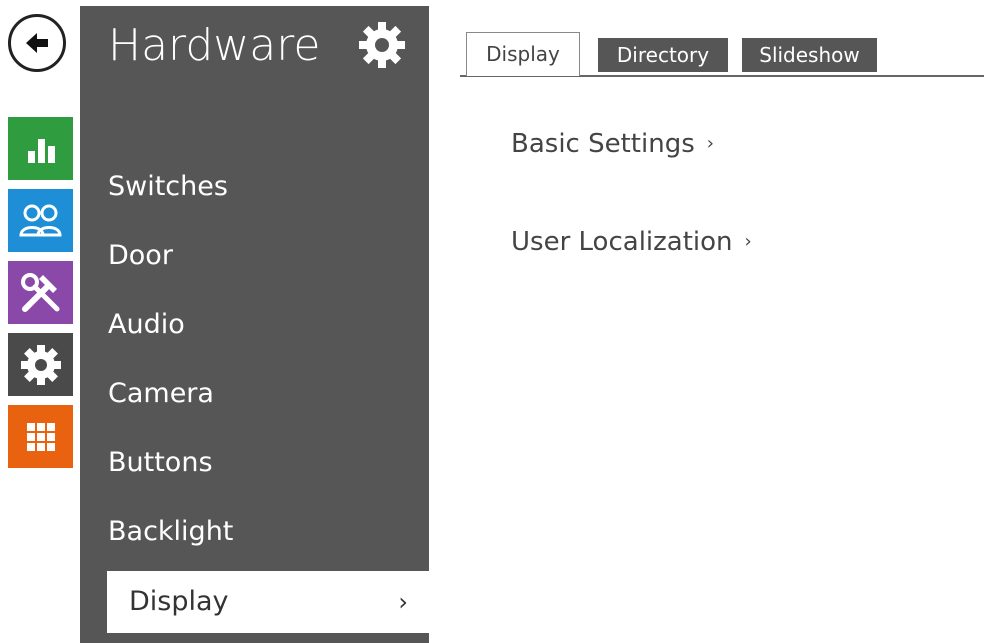 The image size is (984, 643). Describe the element at coordinates (161, 393) in the screenshot. I see `sidebar-item-label: Camera` at that location.